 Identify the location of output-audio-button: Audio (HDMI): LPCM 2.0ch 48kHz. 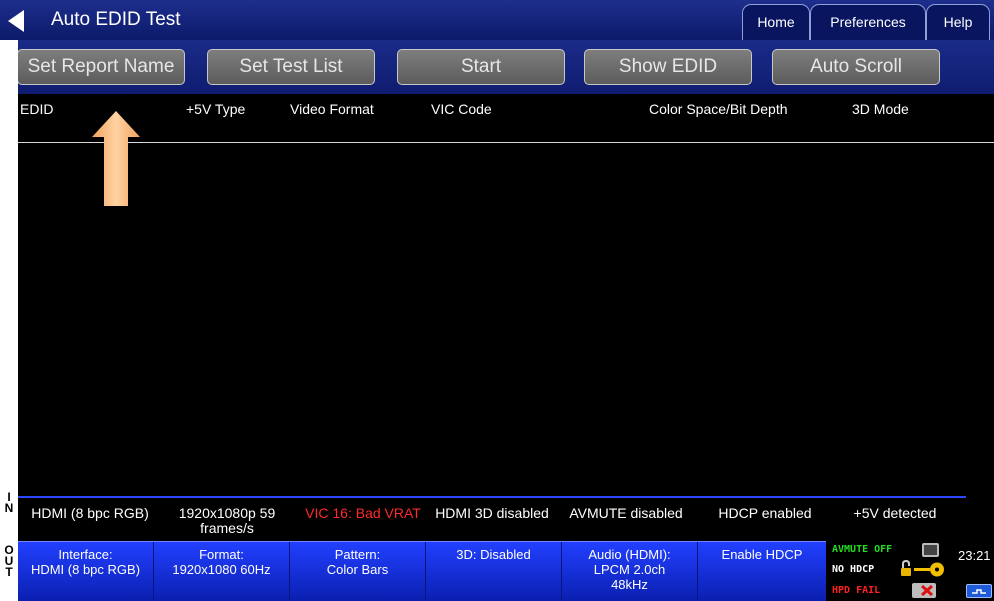
(630, 571).